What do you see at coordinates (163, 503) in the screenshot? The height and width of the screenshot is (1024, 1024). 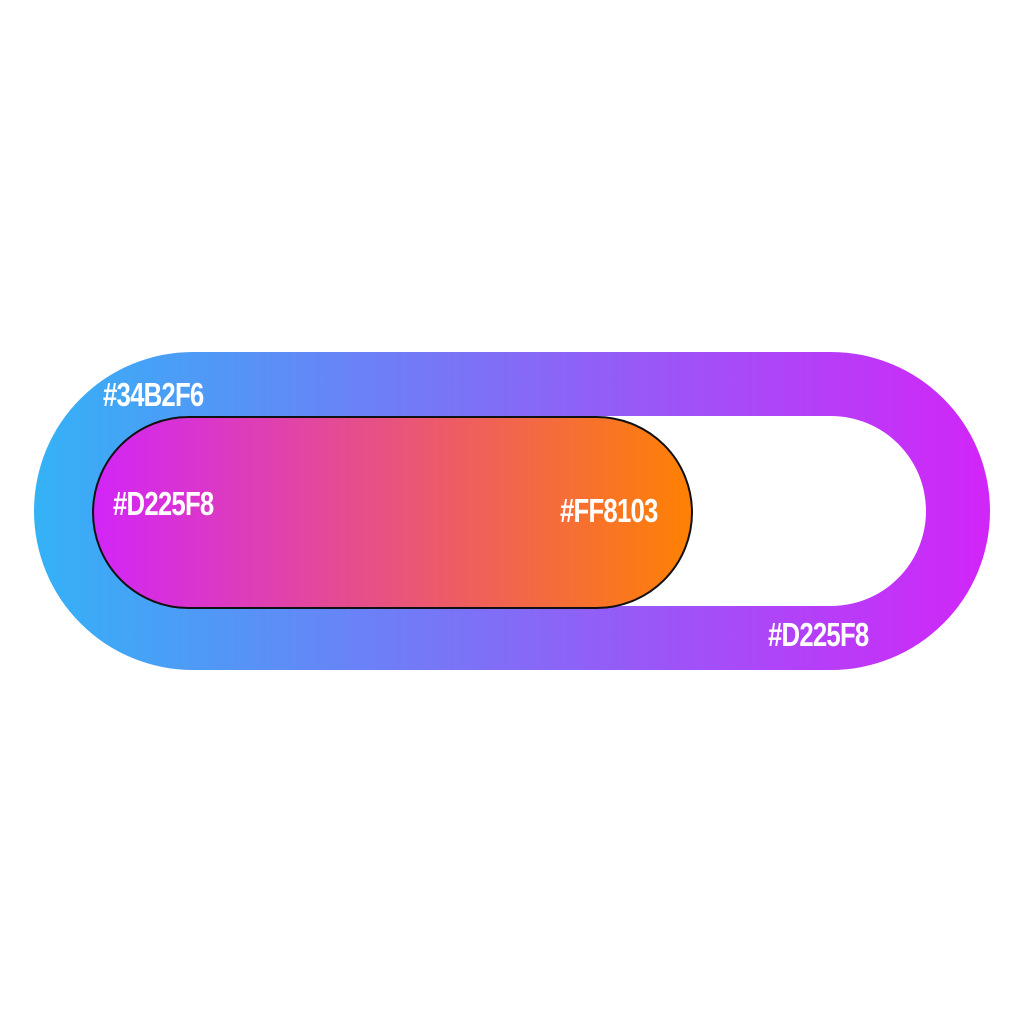 I see `knob-start-color-label: #D225F8` at bounding box center [163, 503].